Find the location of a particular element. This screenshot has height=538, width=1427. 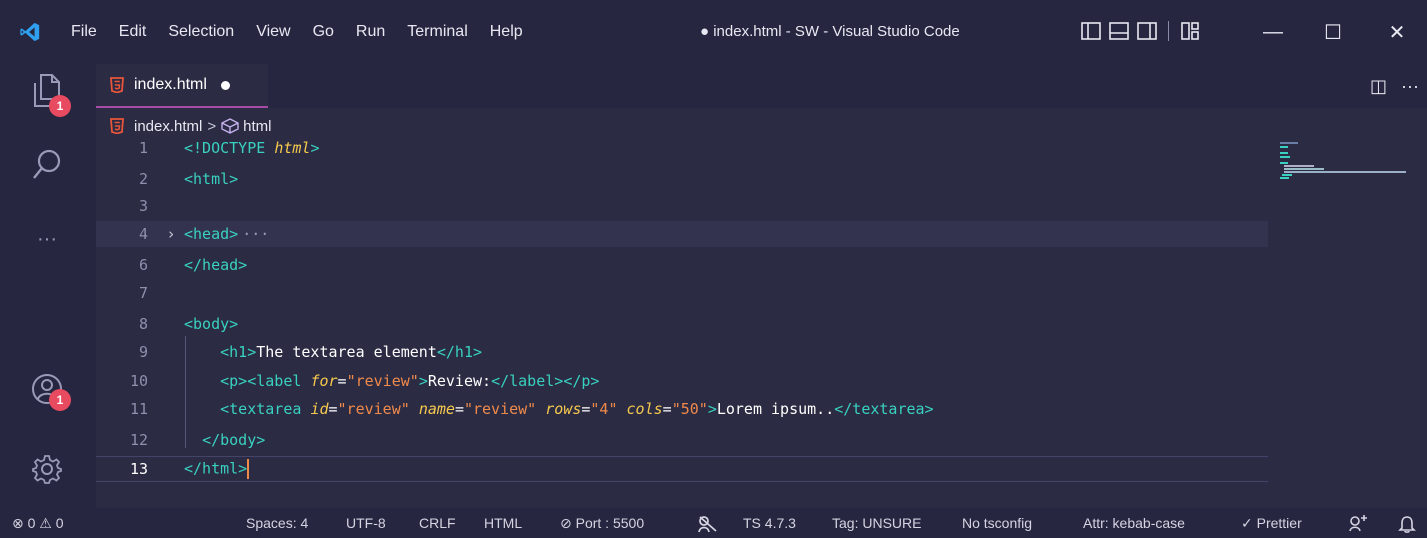

explorer-badge: 1 is located at coordinates (60, 106).